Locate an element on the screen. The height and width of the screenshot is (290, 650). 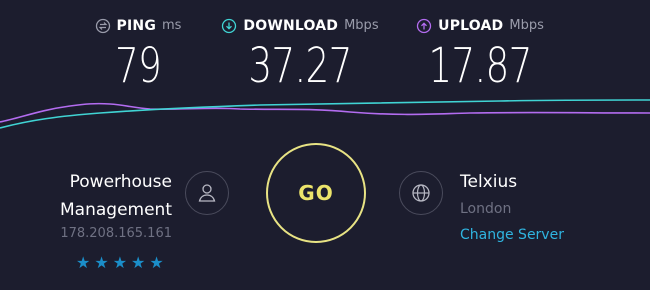
server-info: Telxius London Change Server is located at coordinates (512, 207).